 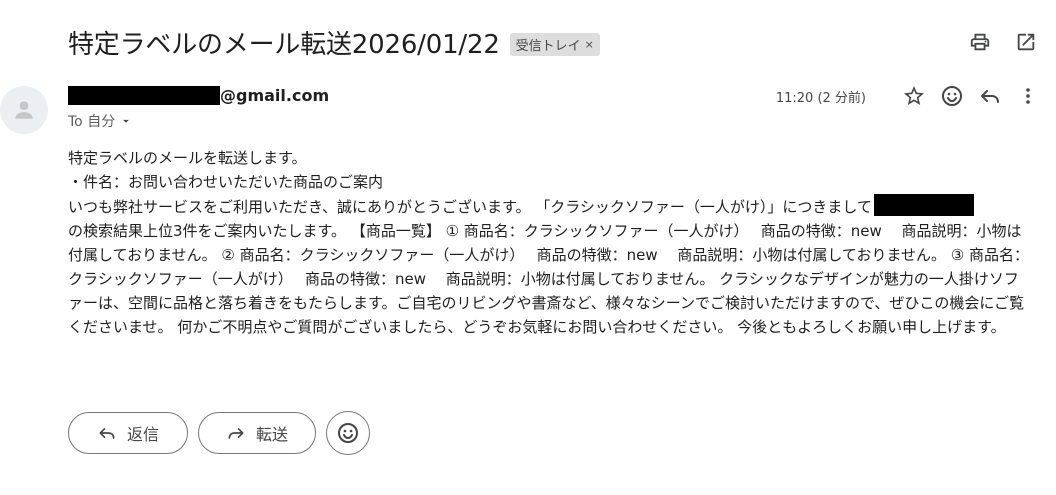 I want to click on more-options-button, so click(x=1028, y=96).